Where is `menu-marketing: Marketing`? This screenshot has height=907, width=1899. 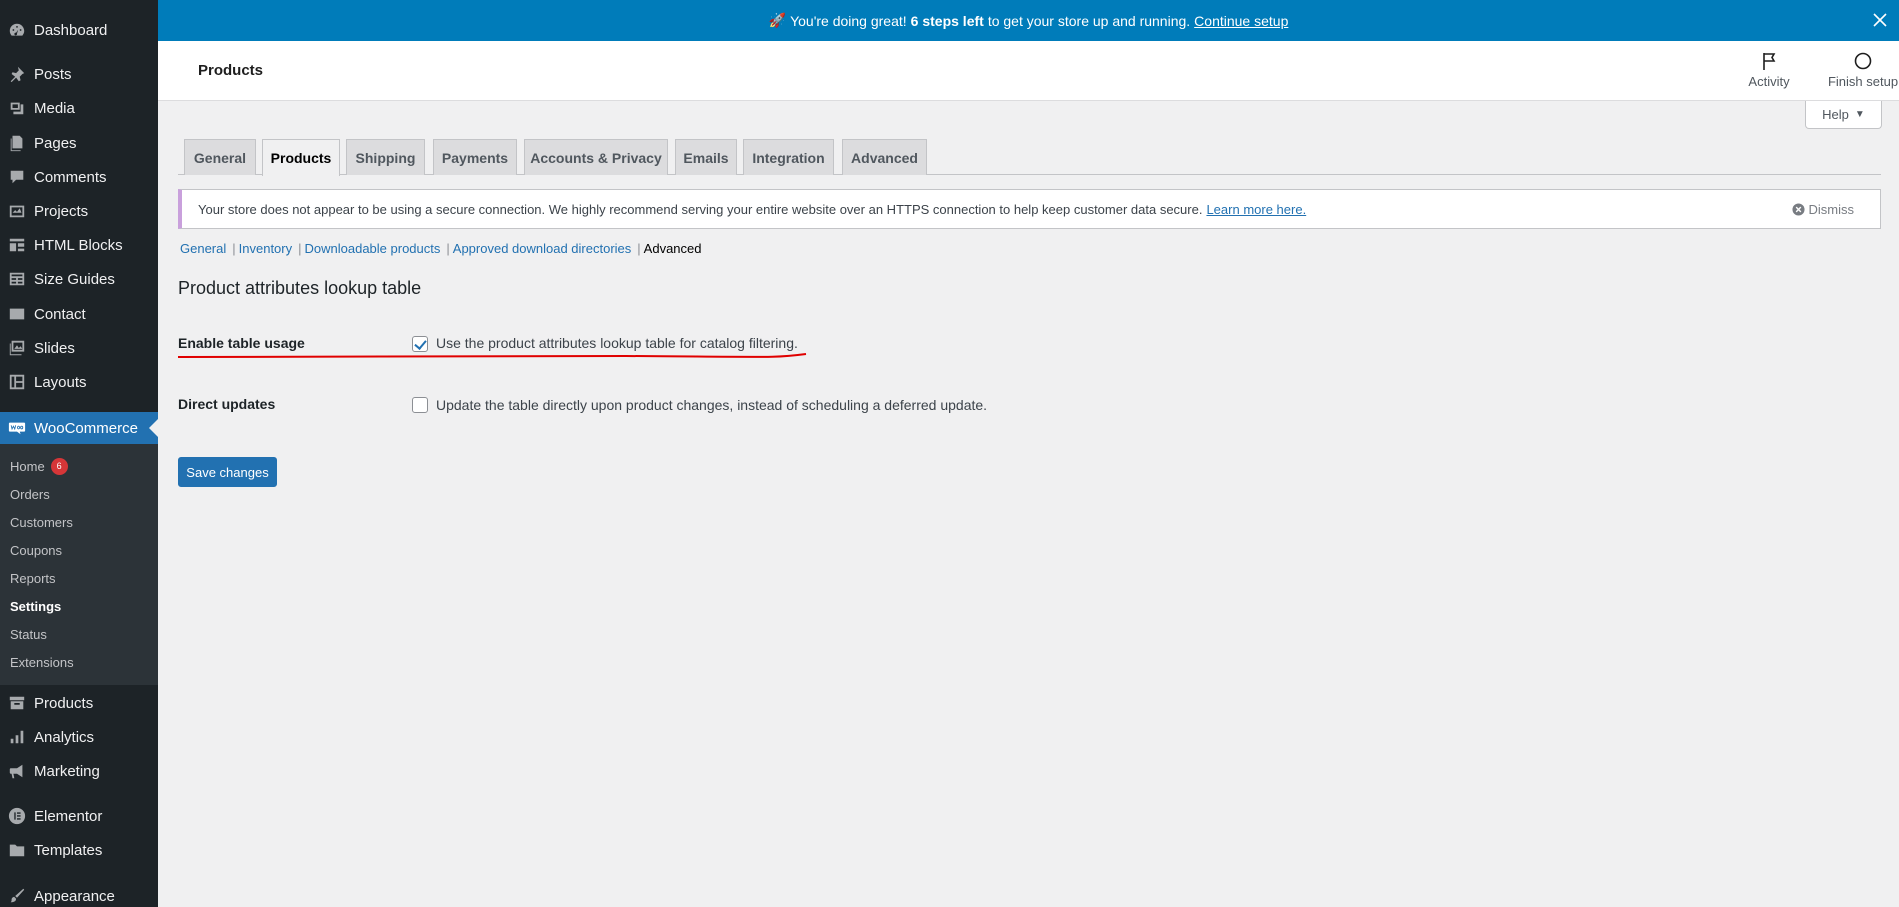 menu-marketing: Marketing is located at coordinates (79, 771).